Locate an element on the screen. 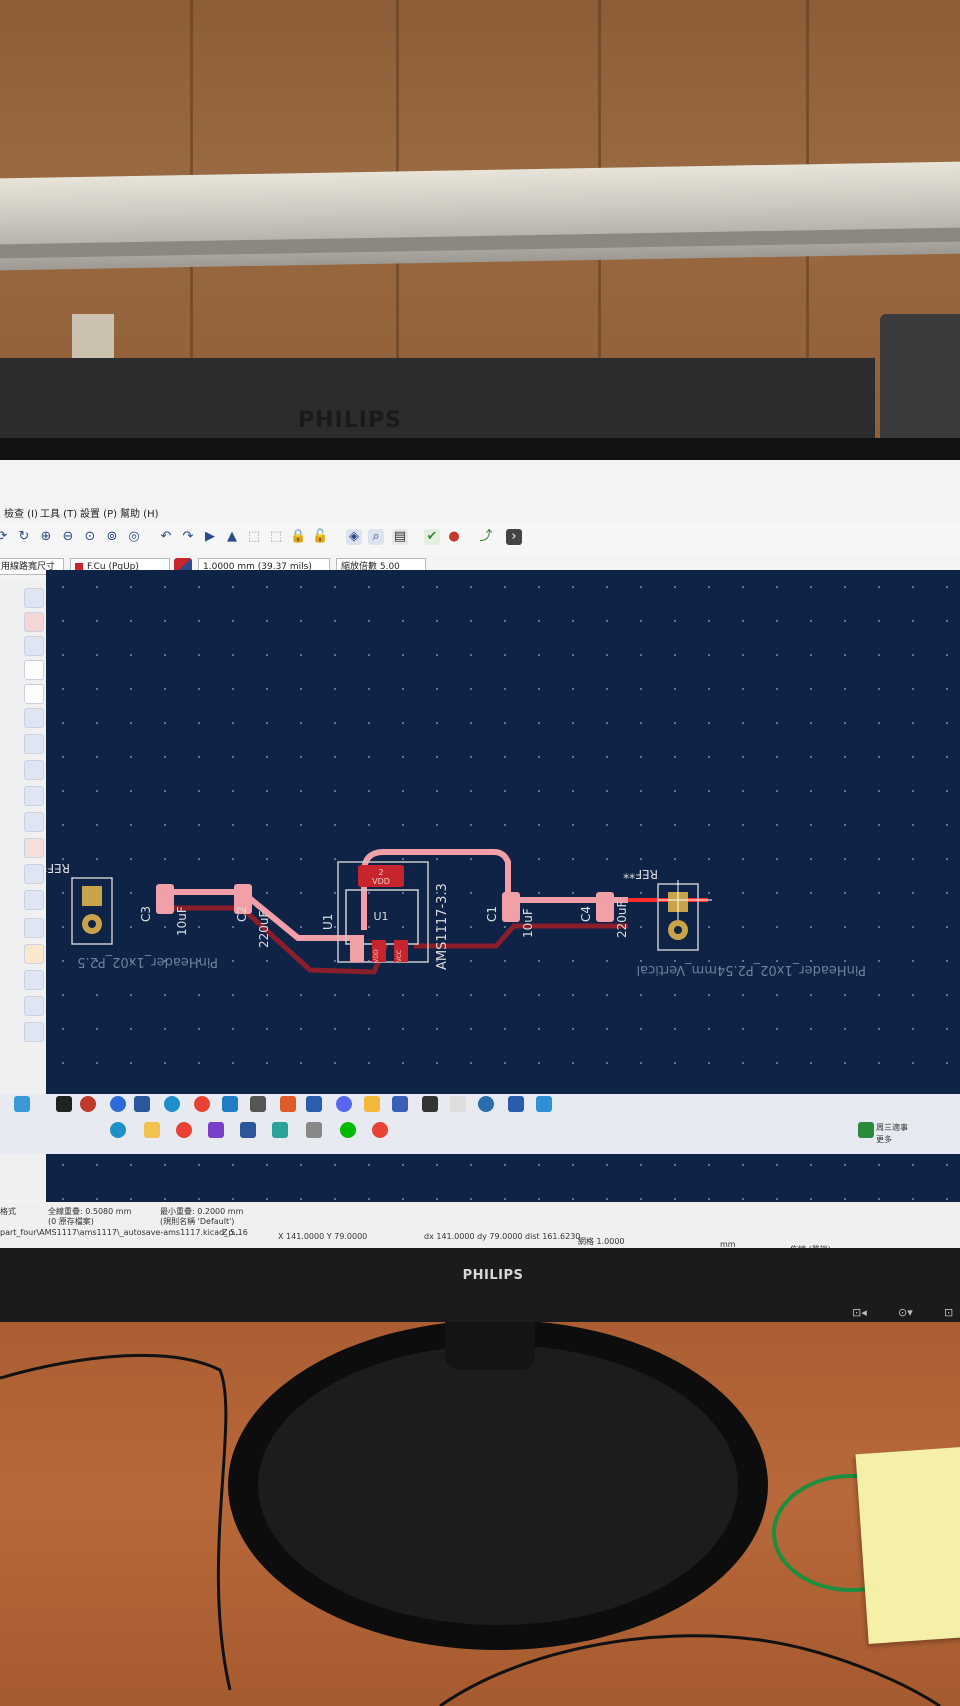 This screenshot has width=960, height=1706. scripting-console-icon: › is located at coordinates (514, 537).